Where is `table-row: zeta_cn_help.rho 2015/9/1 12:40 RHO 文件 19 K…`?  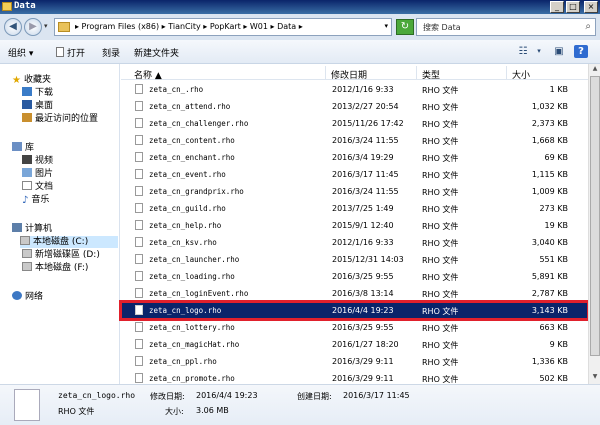 table-row: zeta_cn_help.rho 2015/9/1 12:40 RHO 文件 19 K… is located at coordinates (354, 225).